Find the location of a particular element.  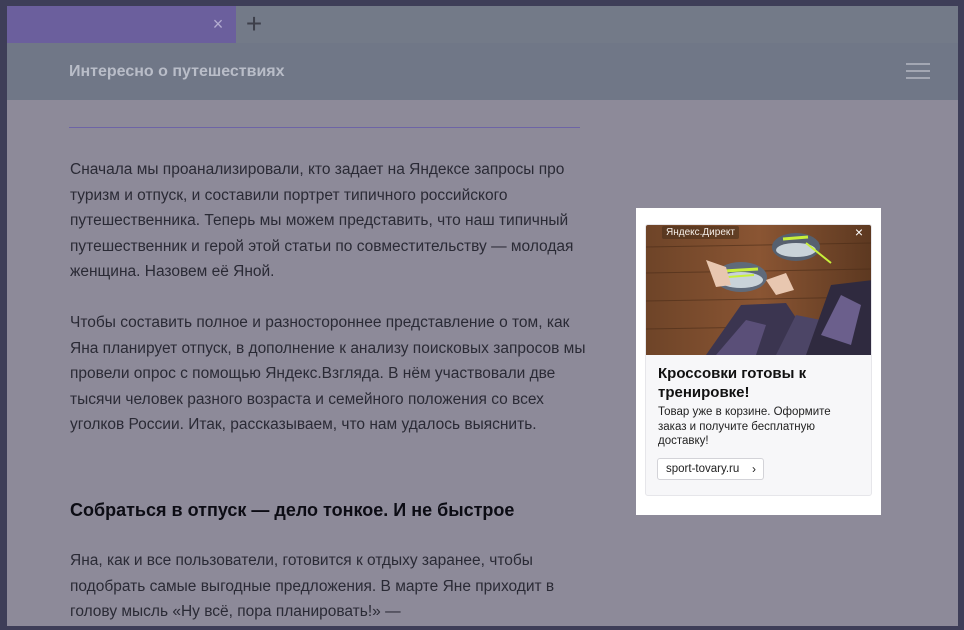

new-tab-button: + is located at coordinates (254, 24).